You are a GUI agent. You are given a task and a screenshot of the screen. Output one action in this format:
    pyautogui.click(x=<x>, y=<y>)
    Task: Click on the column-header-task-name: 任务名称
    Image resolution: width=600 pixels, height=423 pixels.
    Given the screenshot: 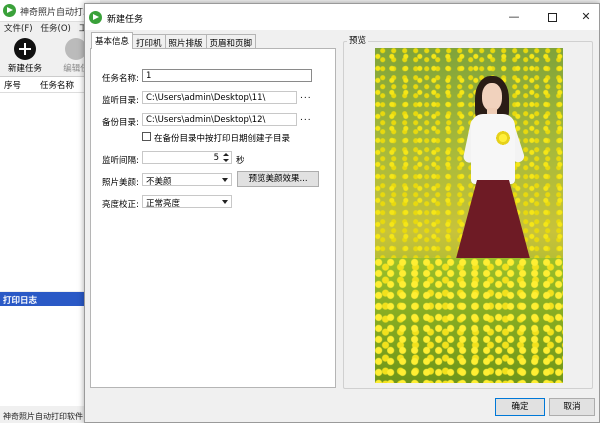 What is the action you would take?
    pyautogui.click(x=55, y=85)
    